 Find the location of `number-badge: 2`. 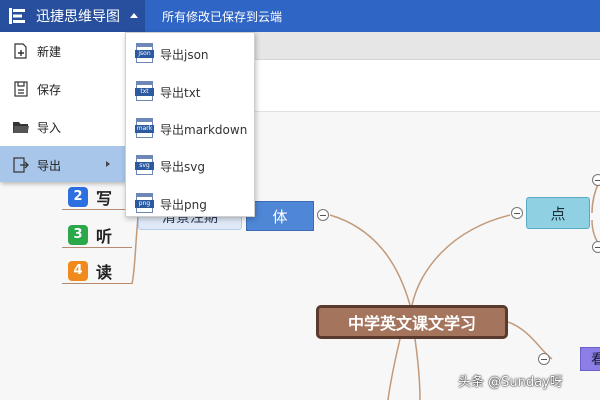

number-badge: 2 is located at coordinates (78, 196).